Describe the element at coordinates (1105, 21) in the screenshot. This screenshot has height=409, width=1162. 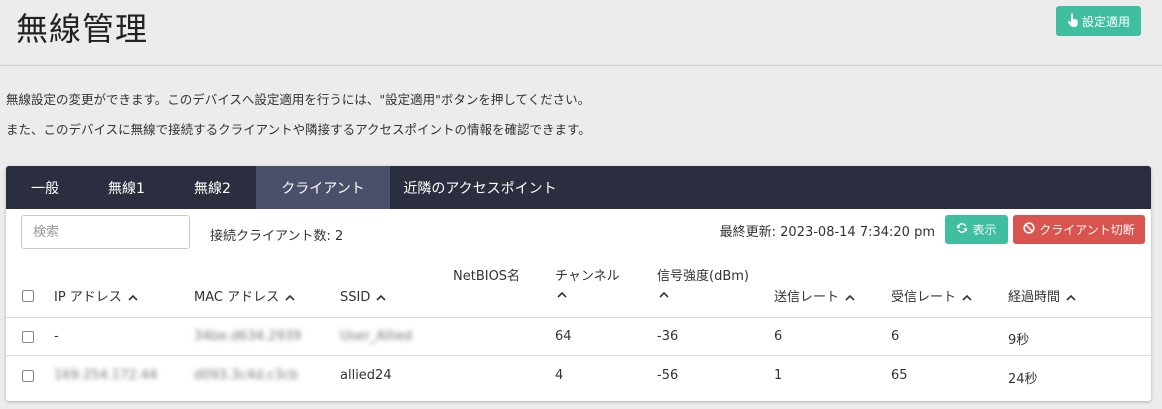
I see `apply-settings-label: 設定適用` at that location.